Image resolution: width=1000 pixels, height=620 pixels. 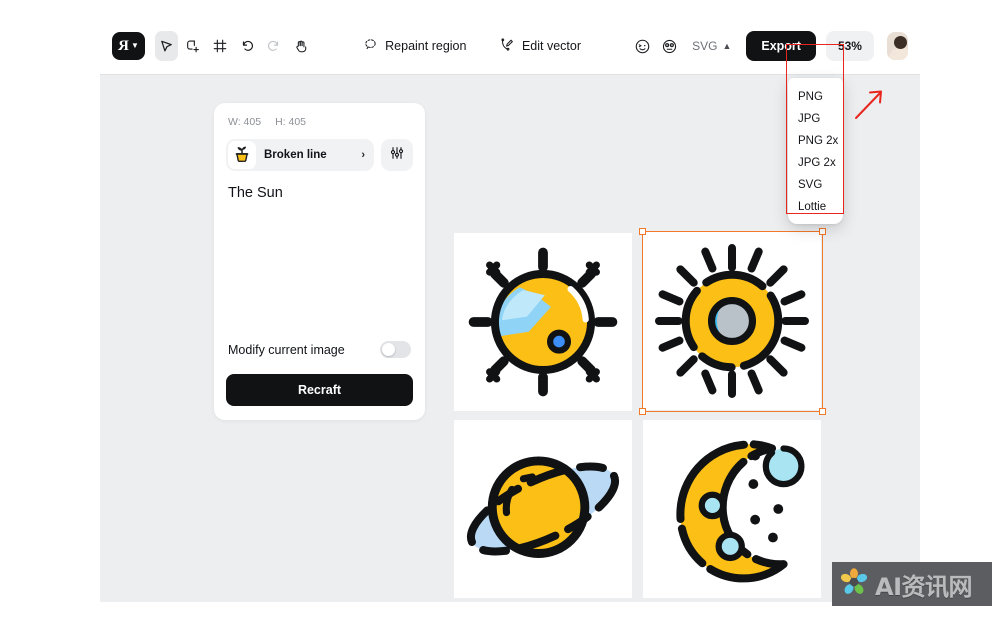 I want to click on edit-vector-icon, so click(x=507, y=46).